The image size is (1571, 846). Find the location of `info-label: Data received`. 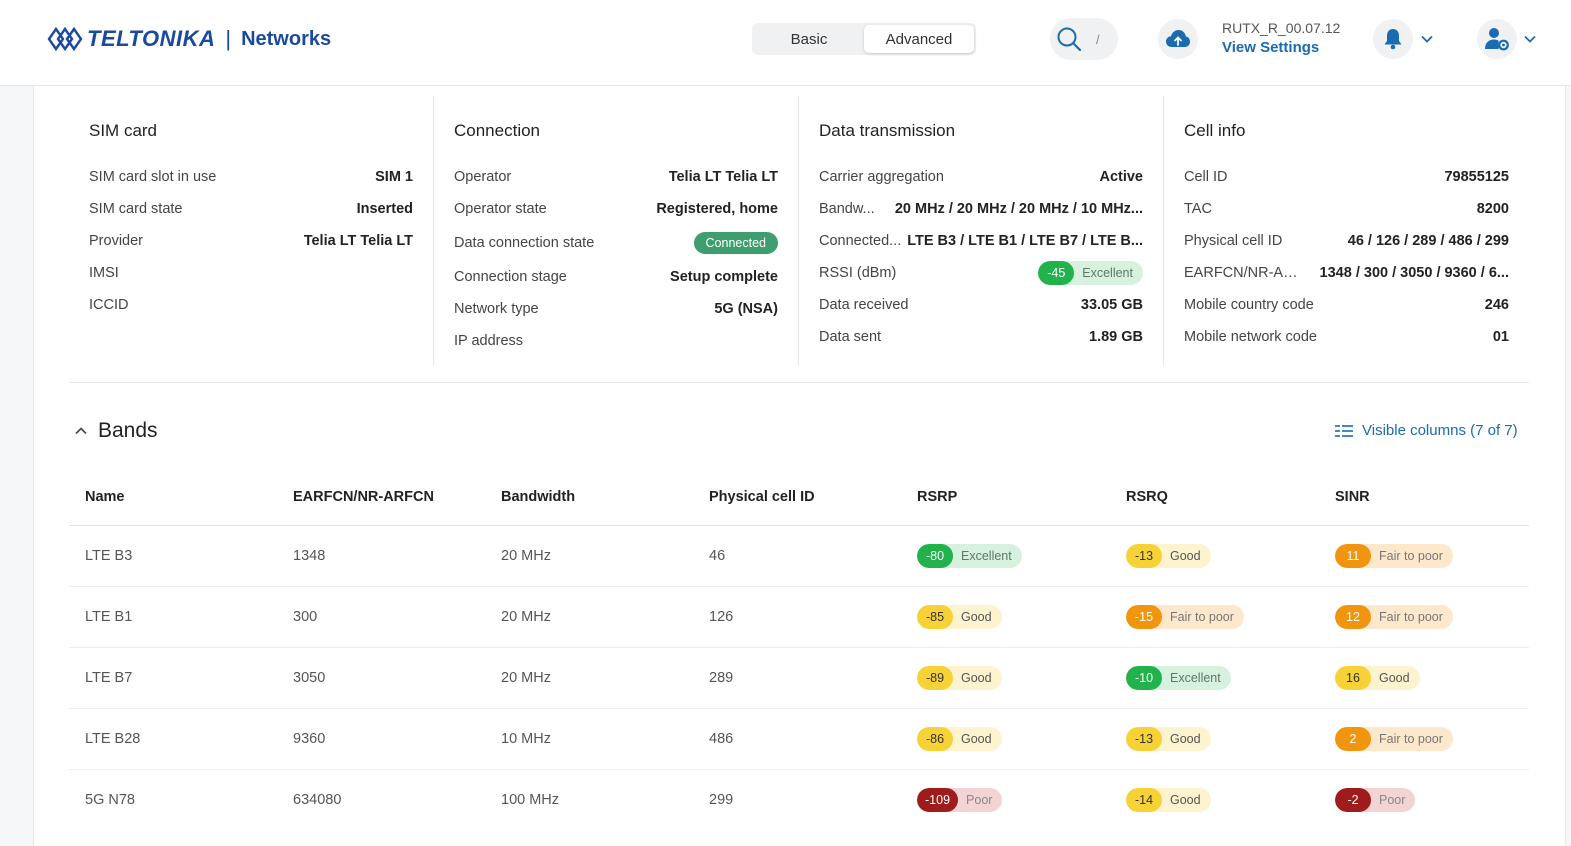

info-label: Data received is located at coordinates (864, 305).